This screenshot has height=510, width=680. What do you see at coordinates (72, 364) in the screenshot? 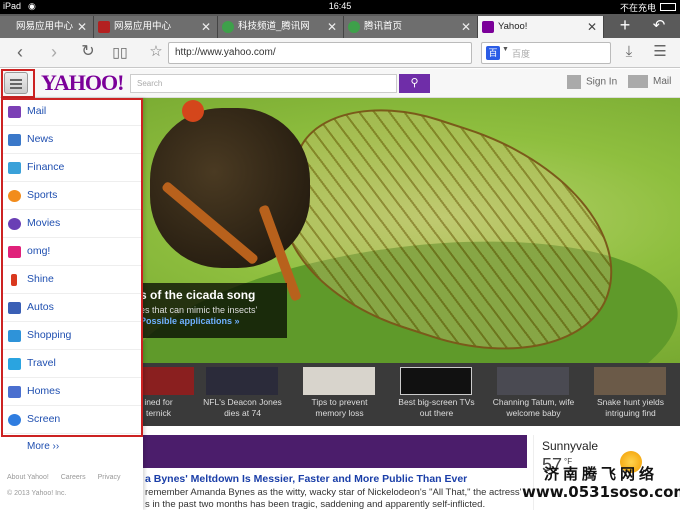
I see `sidebar-item-travel: Travel` at bounding box center [72, 364].